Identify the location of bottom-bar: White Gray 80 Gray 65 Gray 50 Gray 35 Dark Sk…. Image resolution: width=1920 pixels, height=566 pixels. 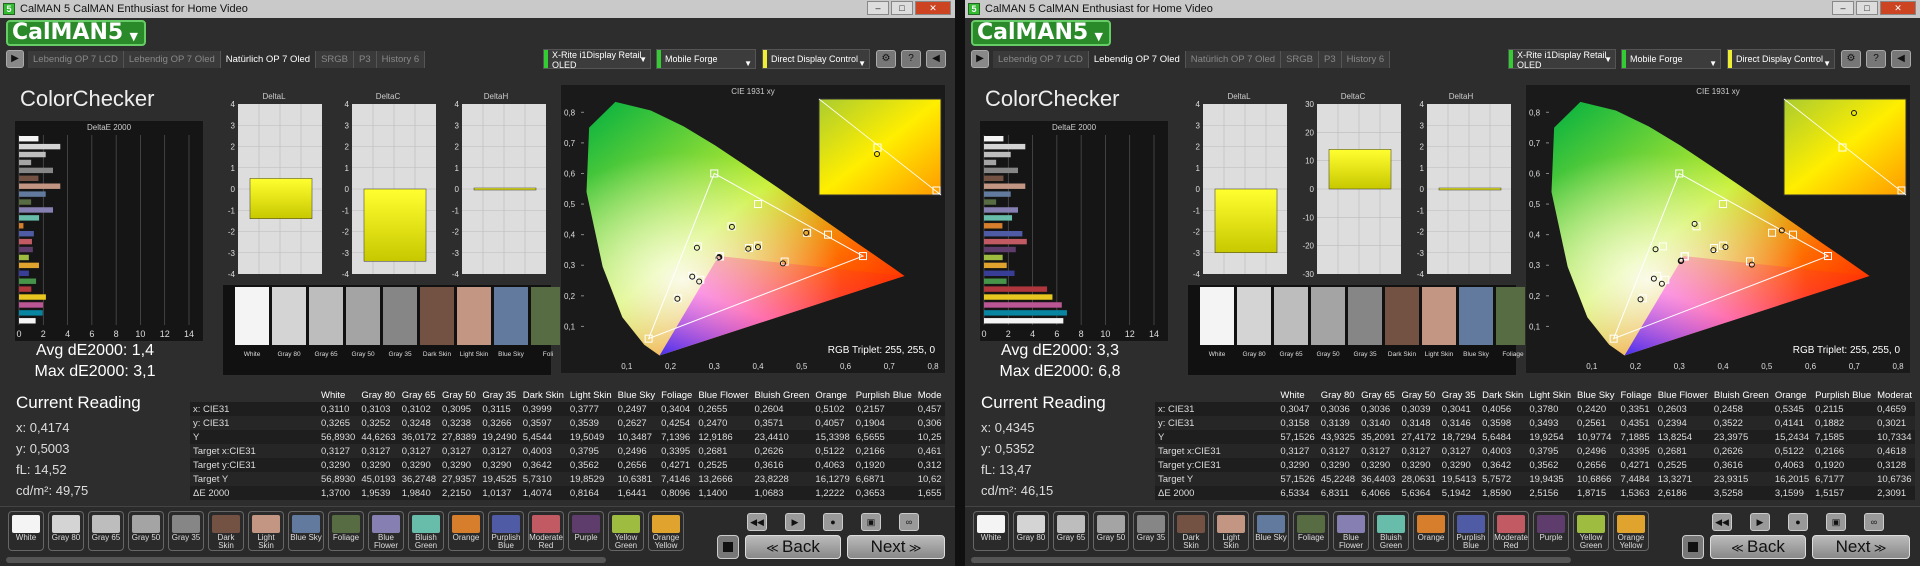
(1442, 536).